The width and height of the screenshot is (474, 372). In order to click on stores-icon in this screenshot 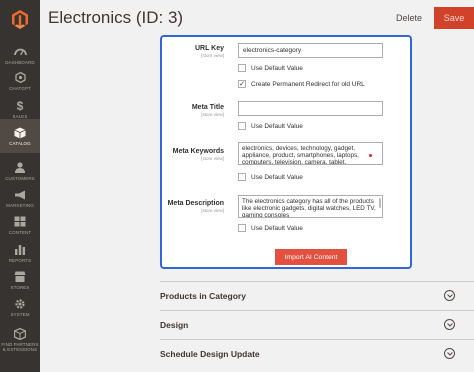, I will do `click(20, 277)`.